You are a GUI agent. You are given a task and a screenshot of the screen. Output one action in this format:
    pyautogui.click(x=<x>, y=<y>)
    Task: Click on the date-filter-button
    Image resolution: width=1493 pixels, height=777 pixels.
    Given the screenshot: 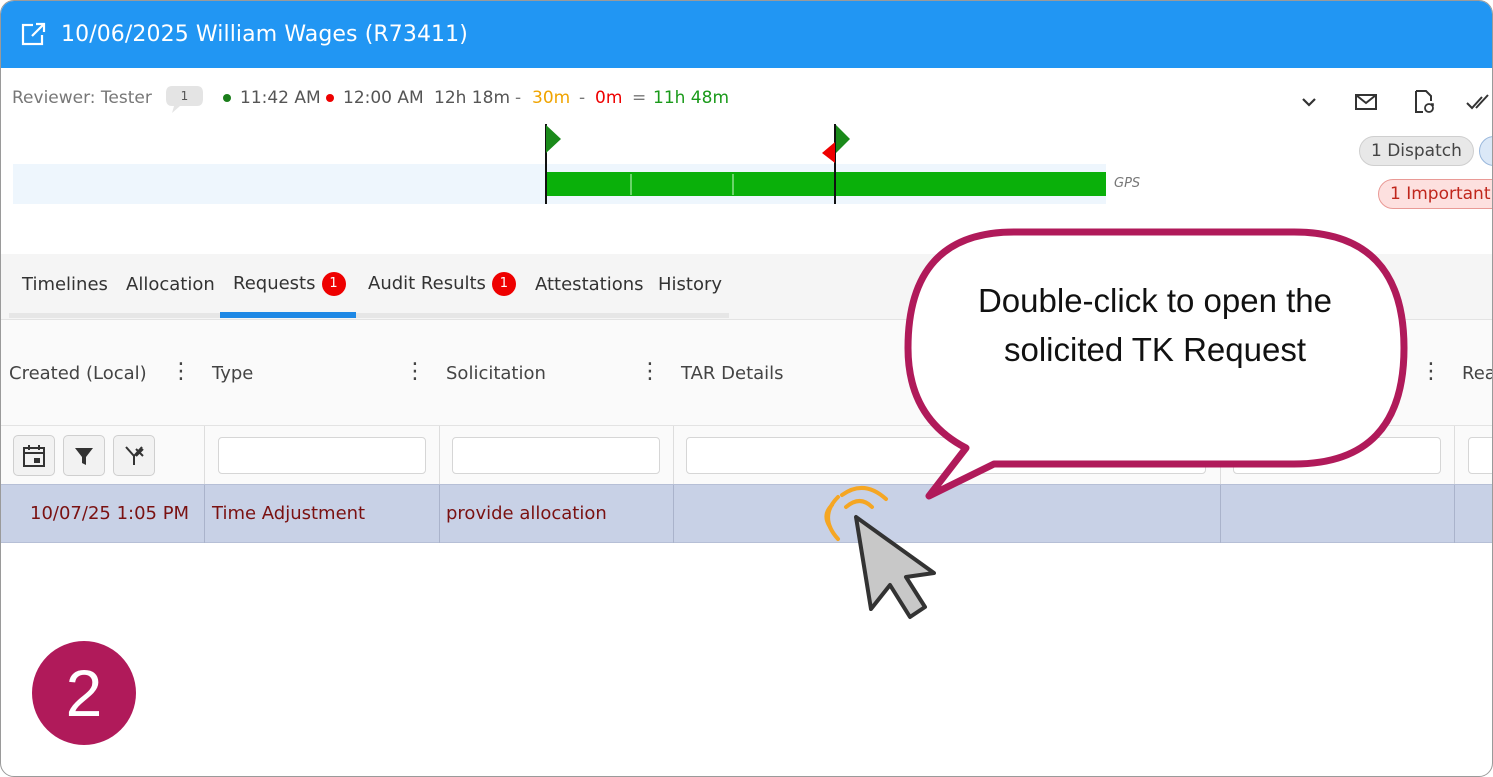 What is the action you would take?
    pyautogui.click(x=34, y=455)
    